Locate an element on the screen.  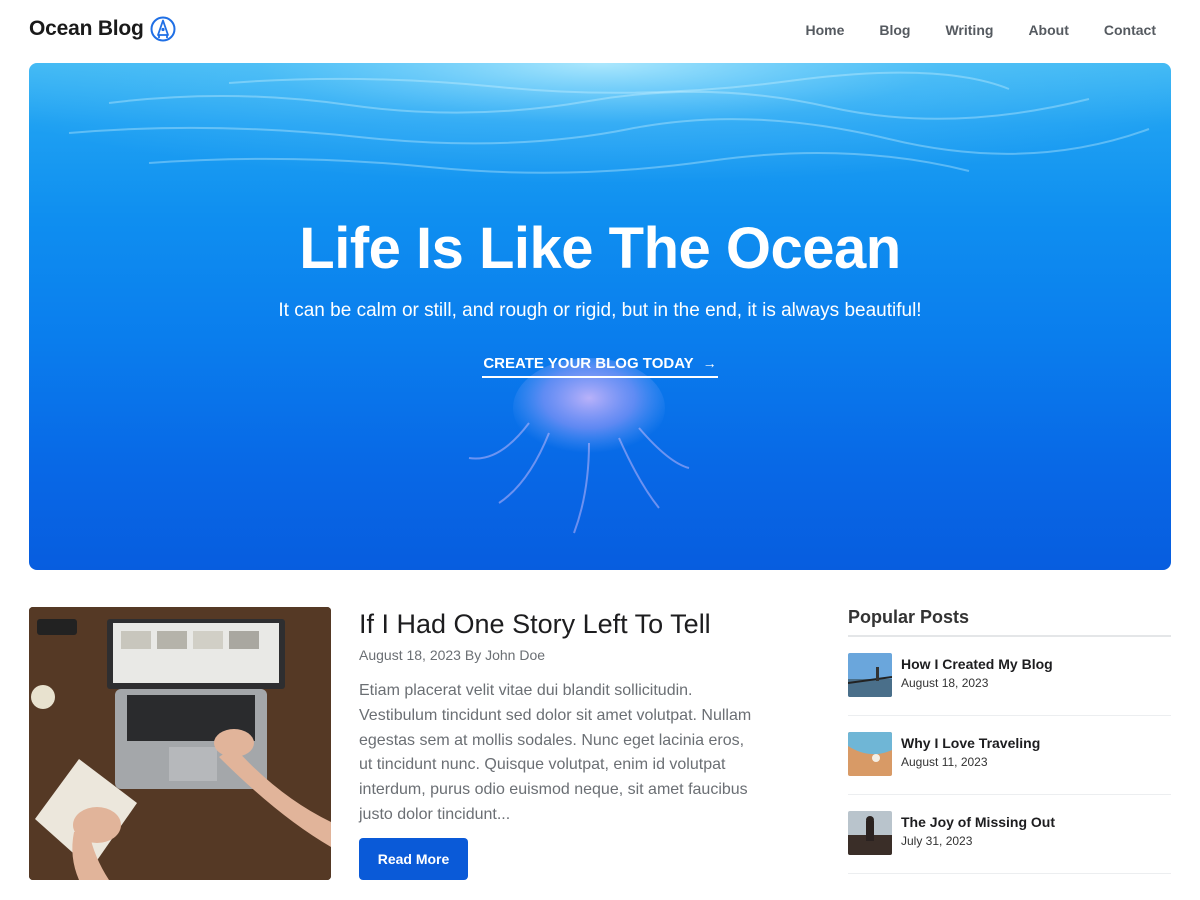
create-blog-label: CREATE YOUR BLOG TODAY is located at coordinates (588, 363).